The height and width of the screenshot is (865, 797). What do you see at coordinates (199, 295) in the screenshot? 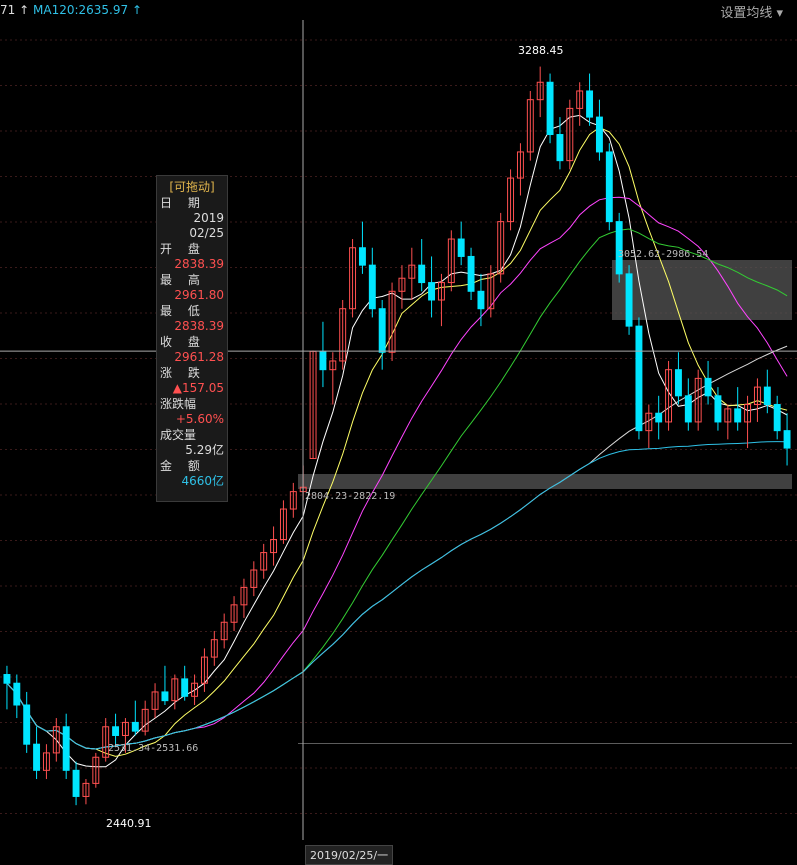
I see `high-value: 2961.80` at bounding box center [199, 295].